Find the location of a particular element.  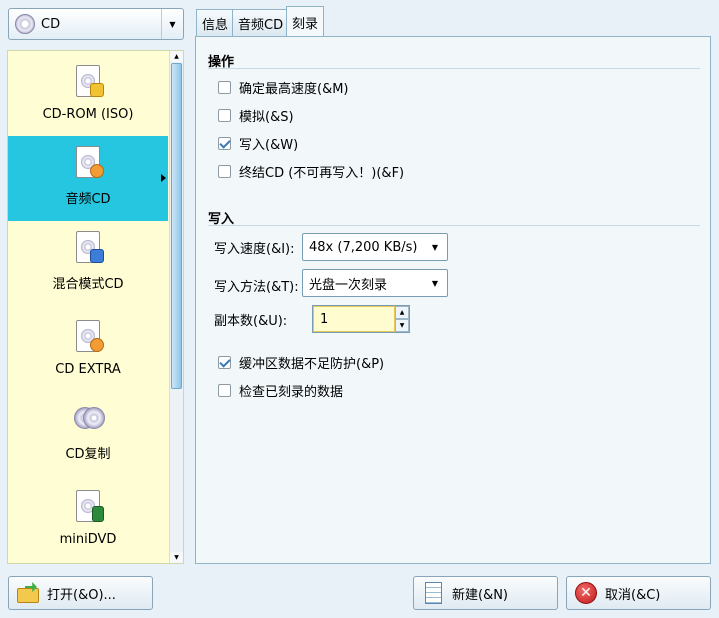

stepper-down-icon: ▼ is located at coordinates (402, 325).